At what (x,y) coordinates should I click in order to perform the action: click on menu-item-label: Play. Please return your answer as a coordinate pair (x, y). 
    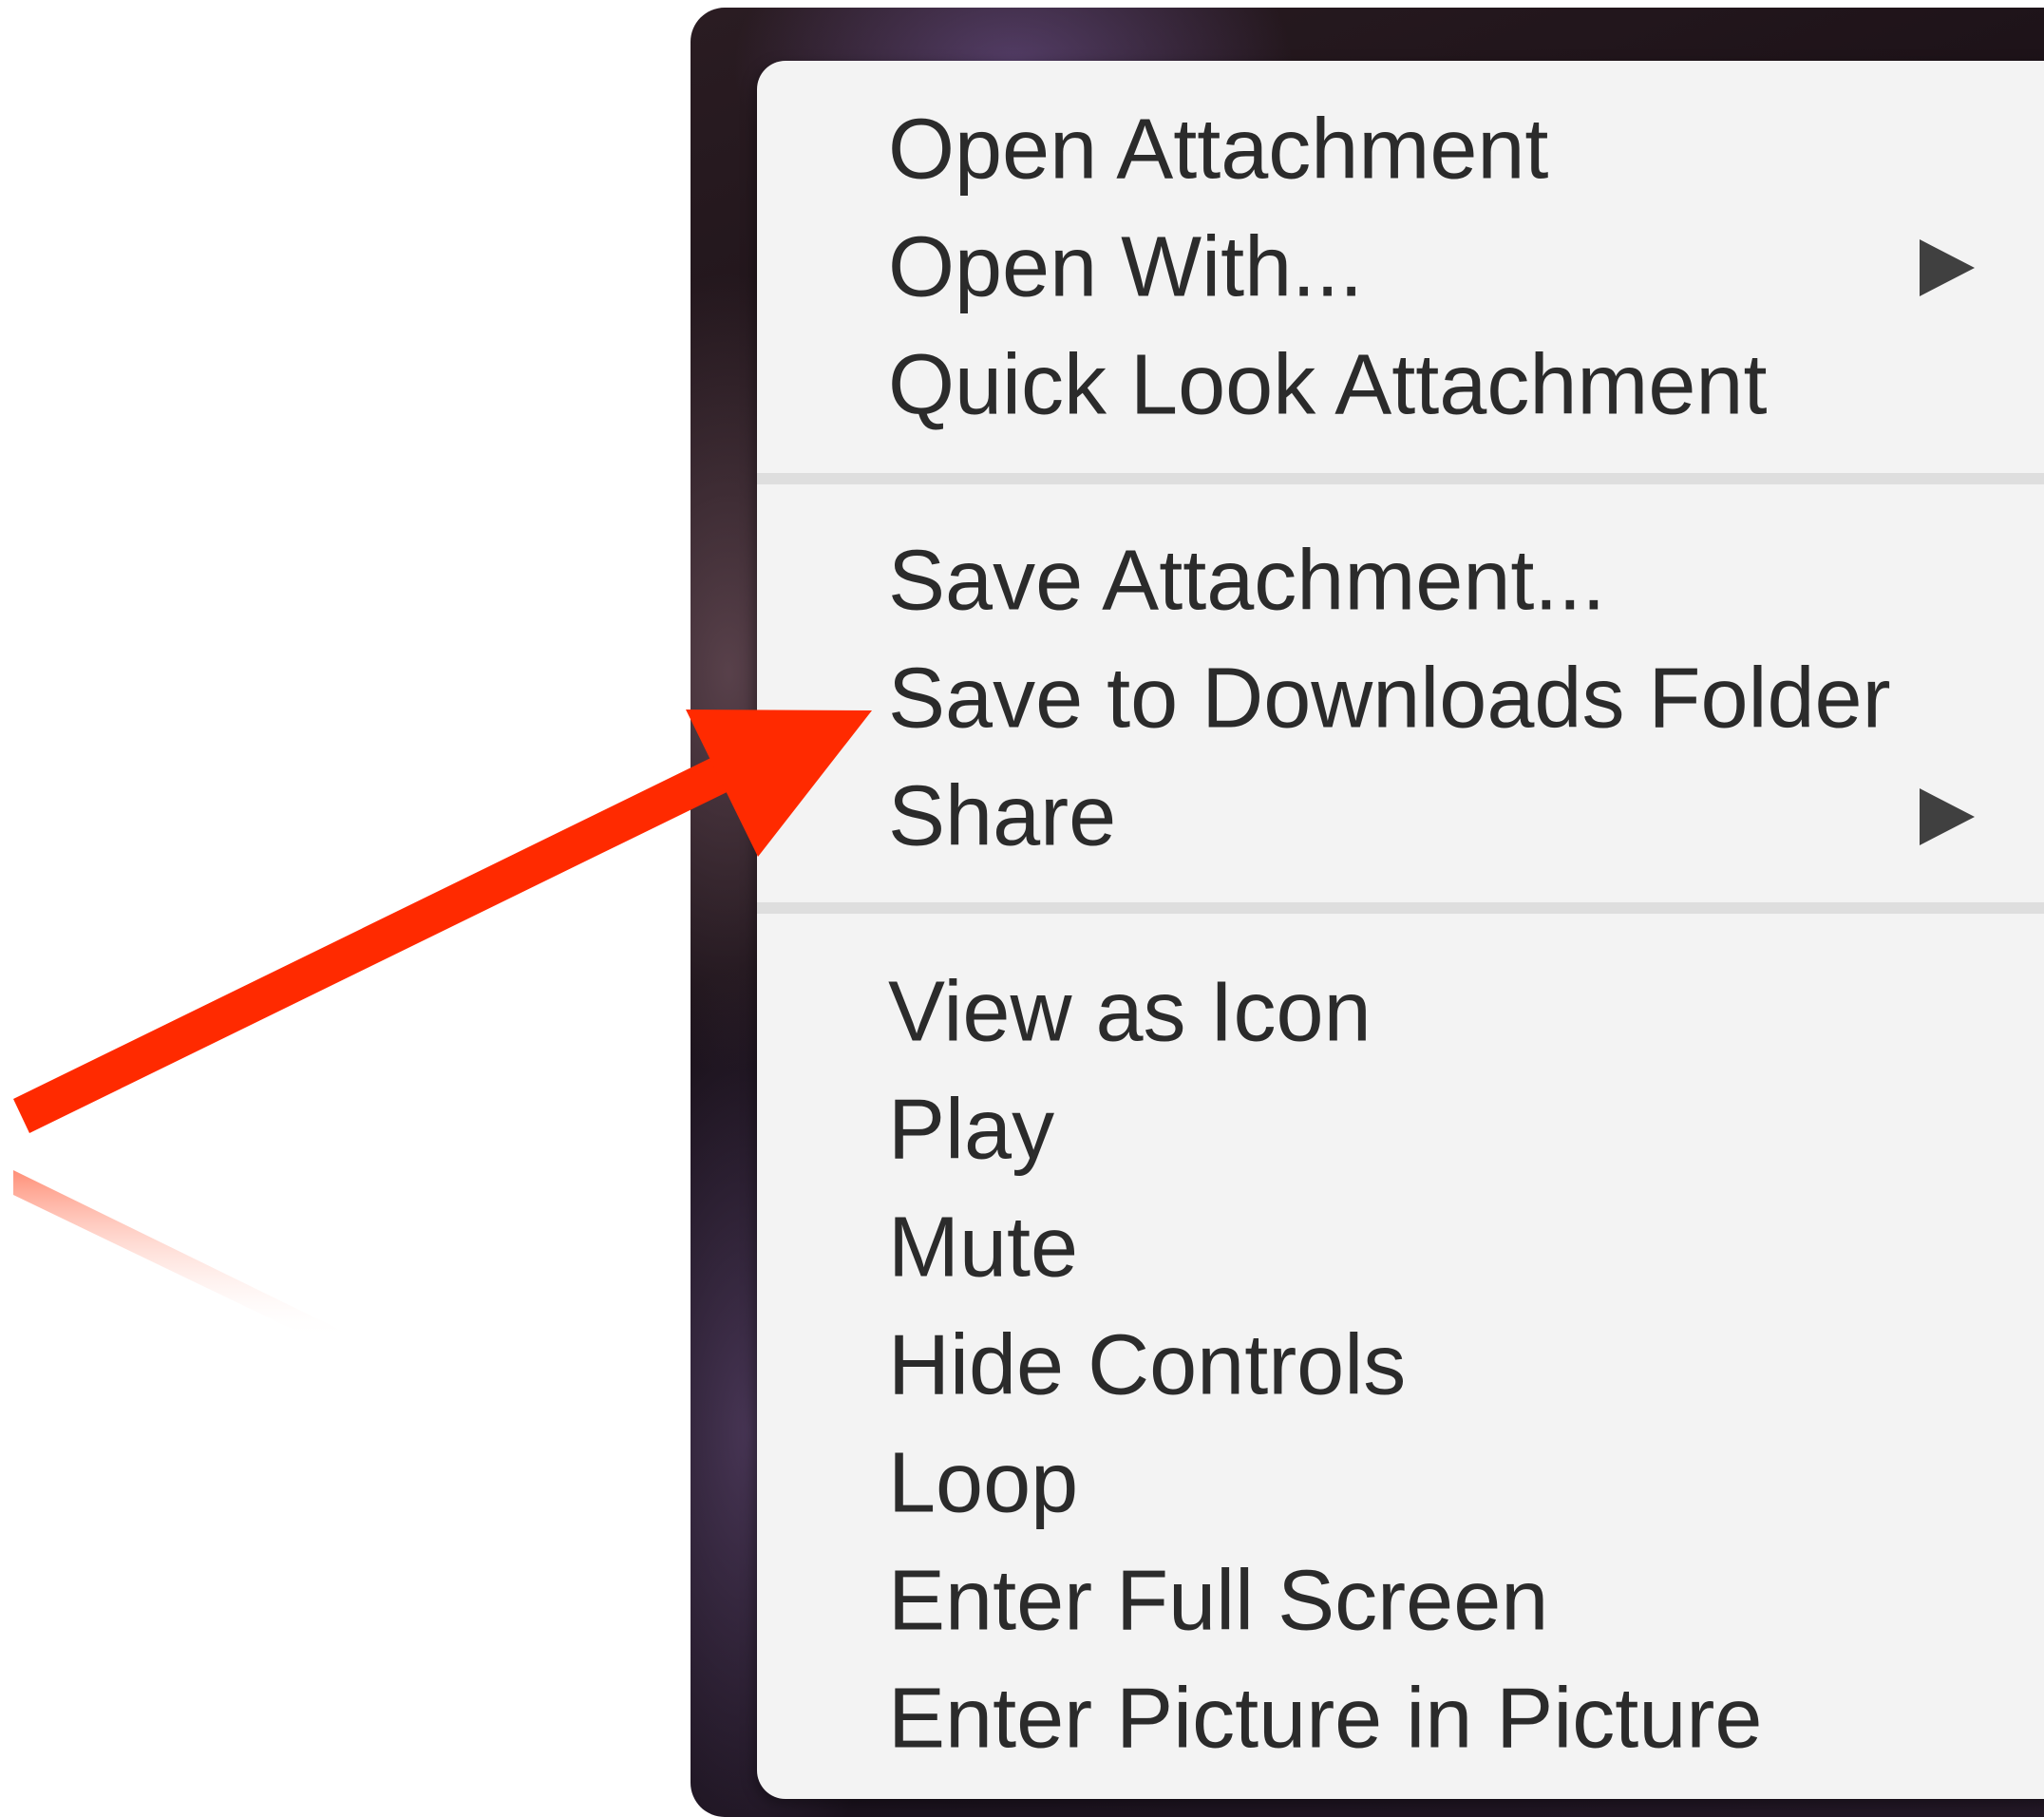
    Looking at the image, I should click on (972, 1130).